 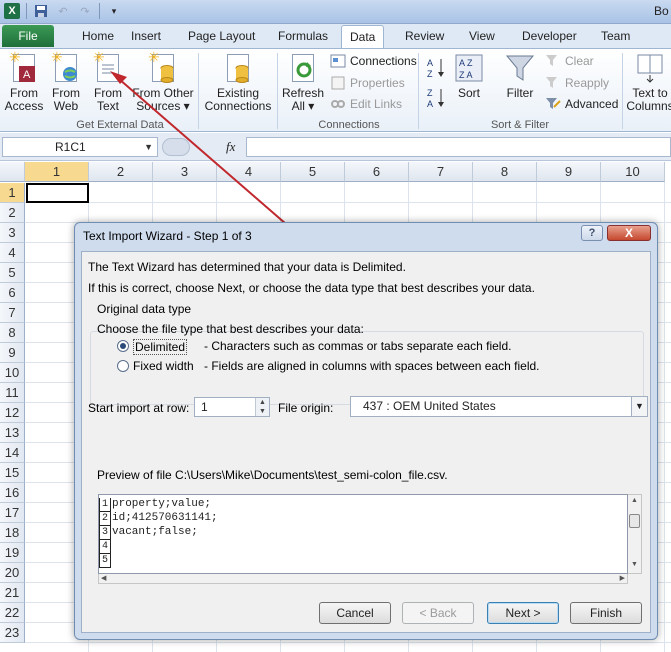 I want to click on row-header: 19, so click(x=12, y=553).